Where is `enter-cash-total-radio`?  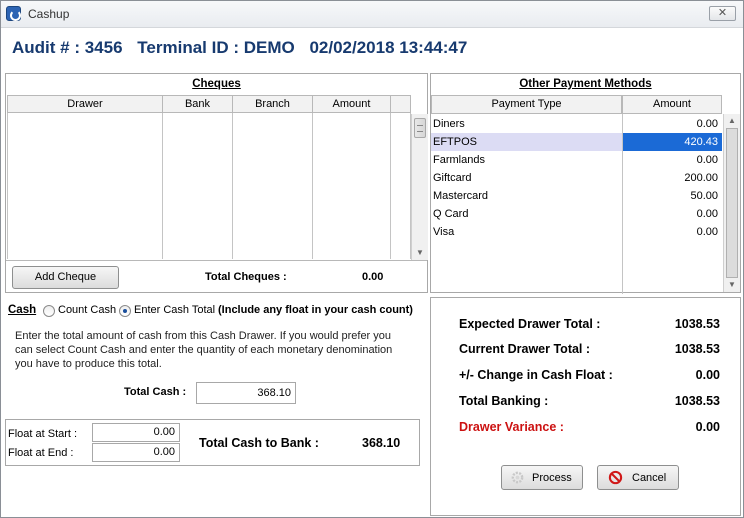 enter-cash-total-radio is located at coordinates (125, 311).